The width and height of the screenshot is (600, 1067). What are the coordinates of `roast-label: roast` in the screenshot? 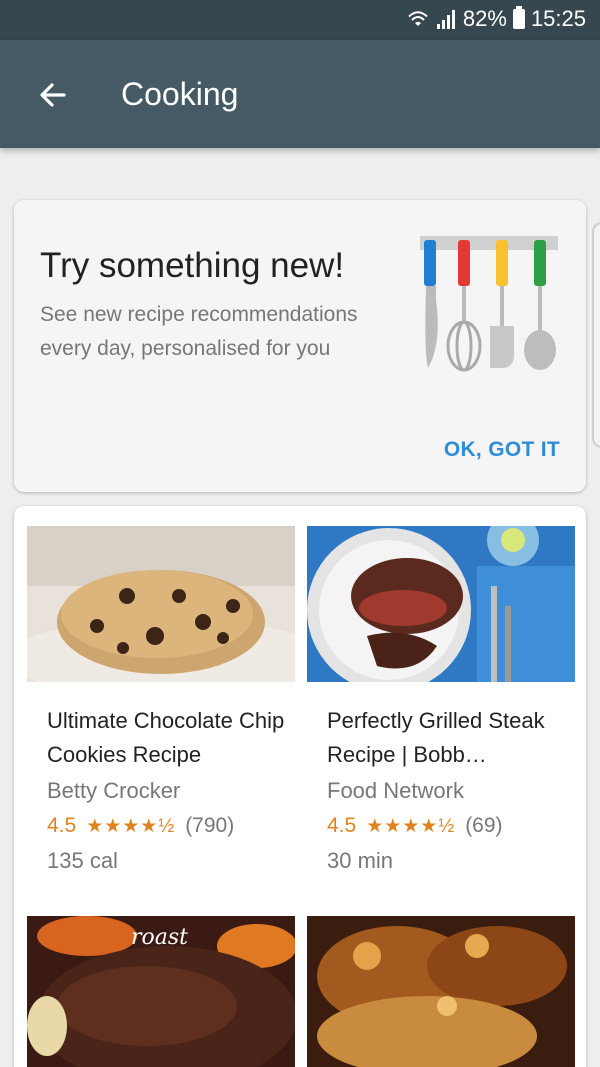 It's located at (159, 937).